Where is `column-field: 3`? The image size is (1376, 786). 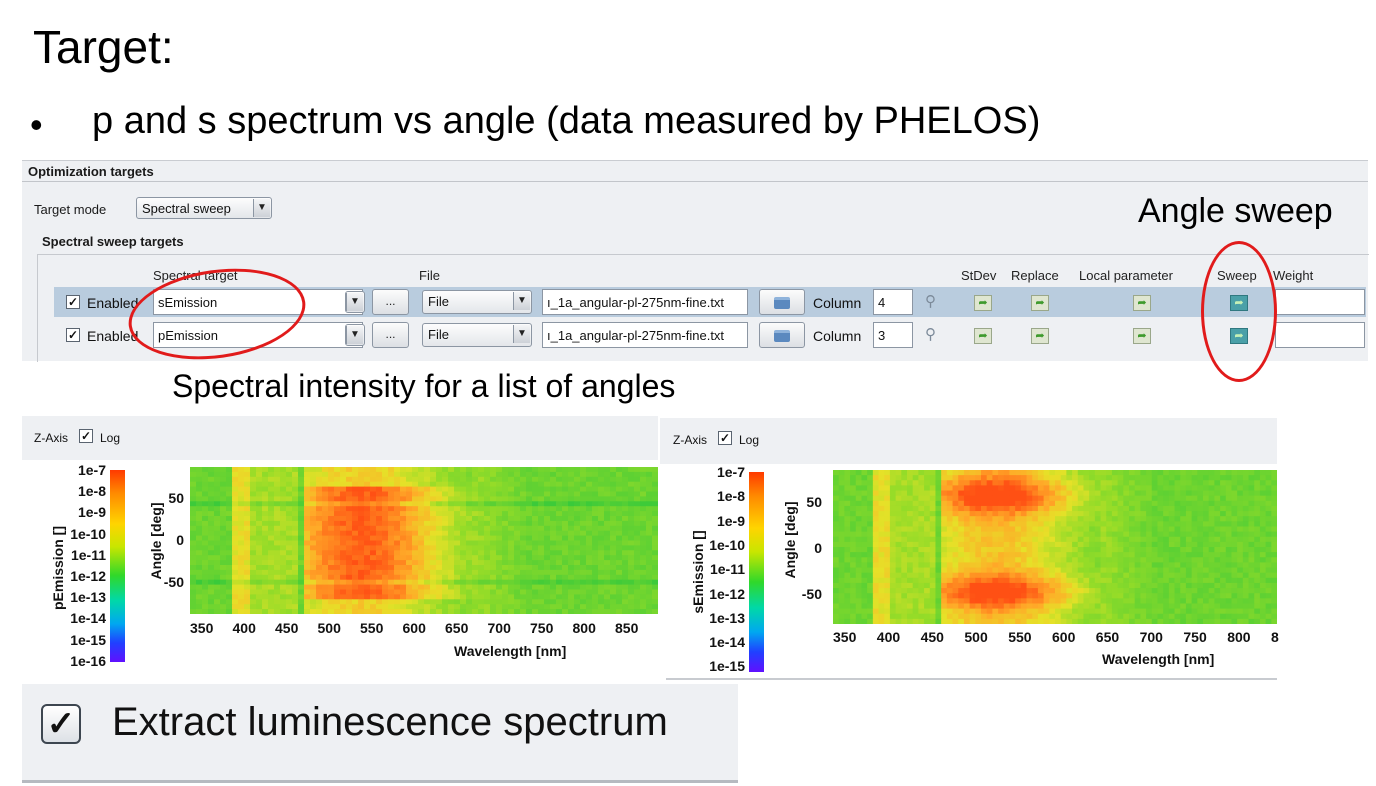 column-field: 3 is located at coordinates (893, 335).